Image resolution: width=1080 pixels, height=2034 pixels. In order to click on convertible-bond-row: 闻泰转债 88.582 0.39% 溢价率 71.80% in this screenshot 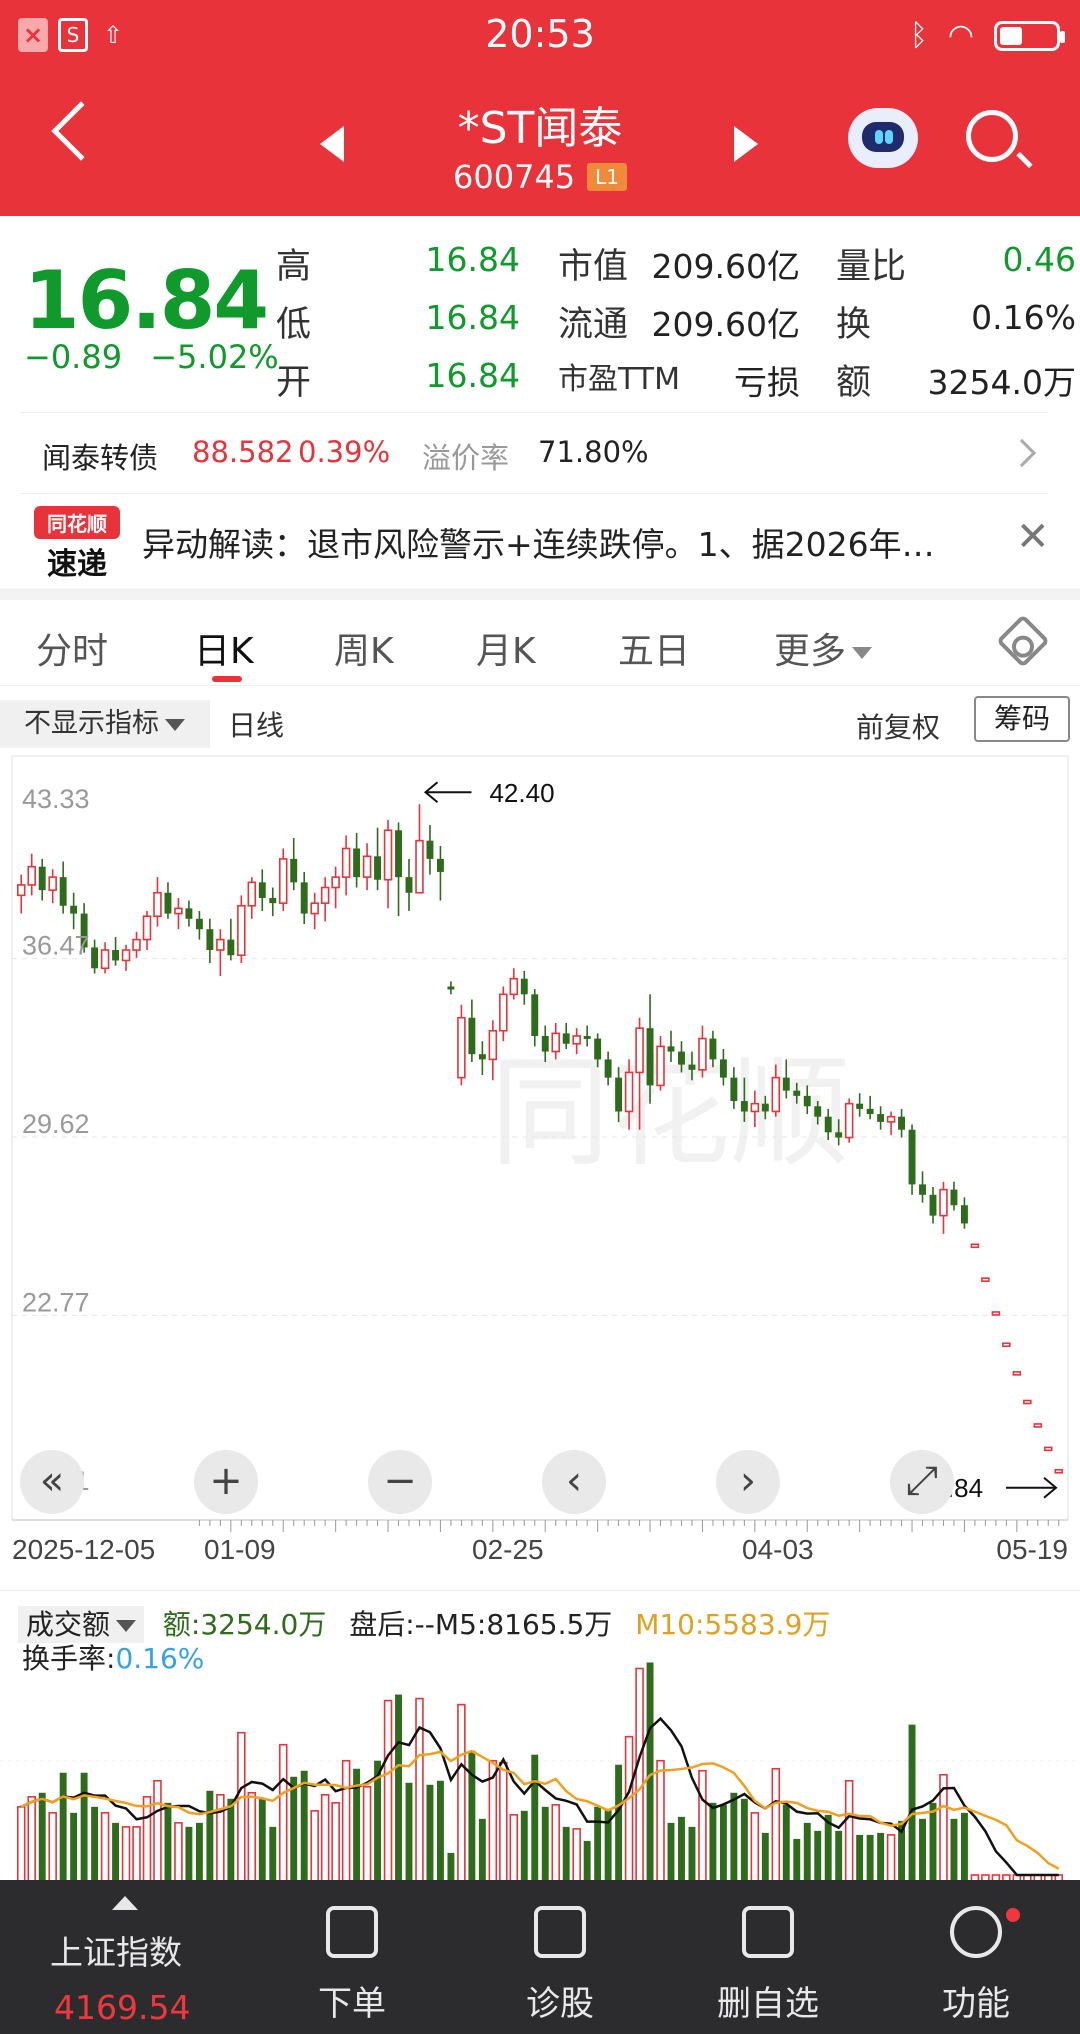, I will do `click(534, 453)`.